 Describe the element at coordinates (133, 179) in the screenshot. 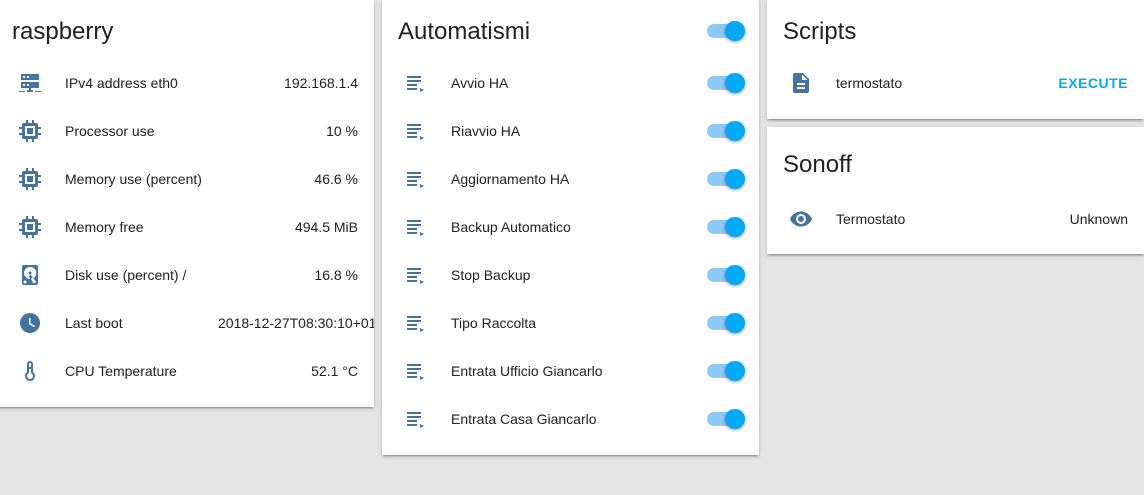

I see `sensor-label: Memory use (percent)` at that location.